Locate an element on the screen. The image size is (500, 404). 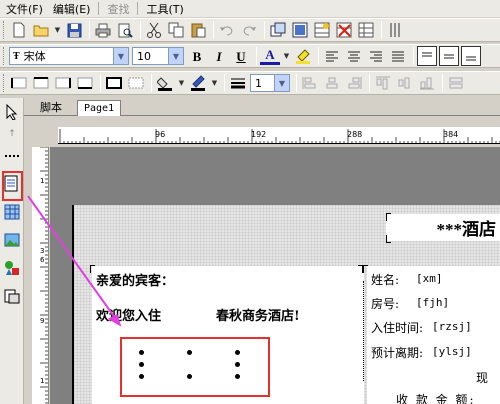
annotation-arrow is located at coordinates (74, 261).